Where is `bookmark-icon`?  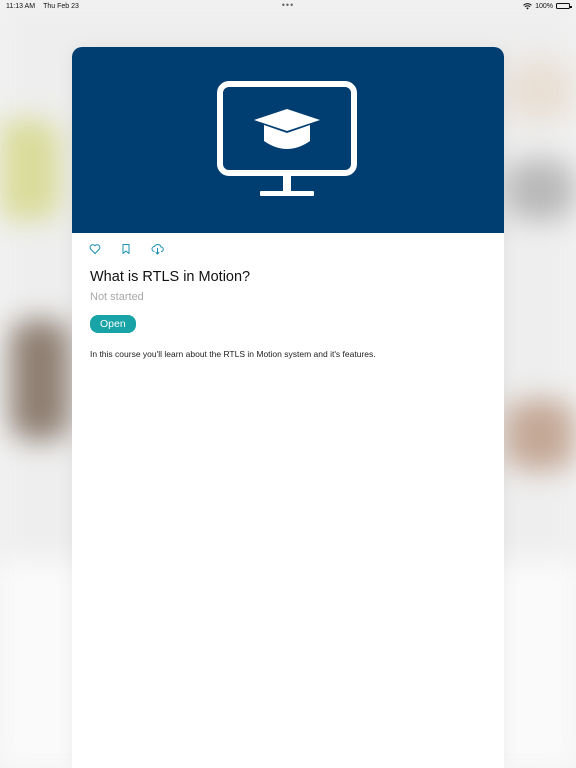
bookmark-icon is located at coordinates (126, 249).